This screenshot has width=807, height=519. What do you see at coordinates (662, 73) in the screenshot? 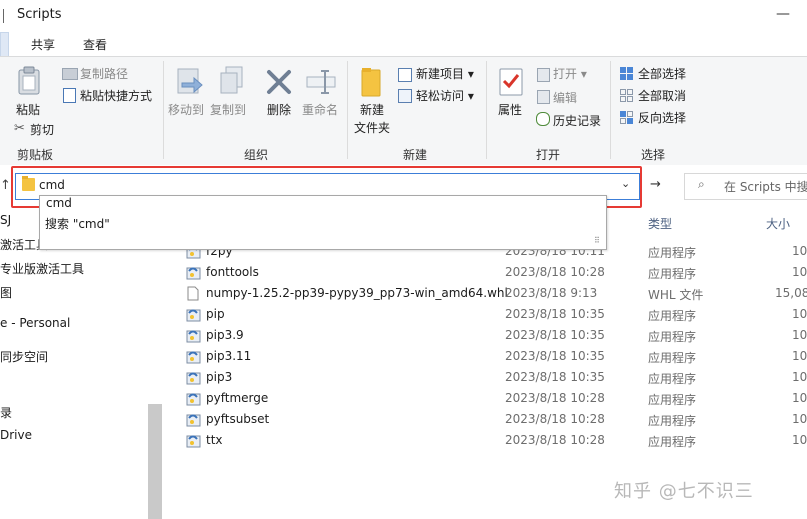
I see `select-all-button: 全部选择` at bounding box center [662, 73].